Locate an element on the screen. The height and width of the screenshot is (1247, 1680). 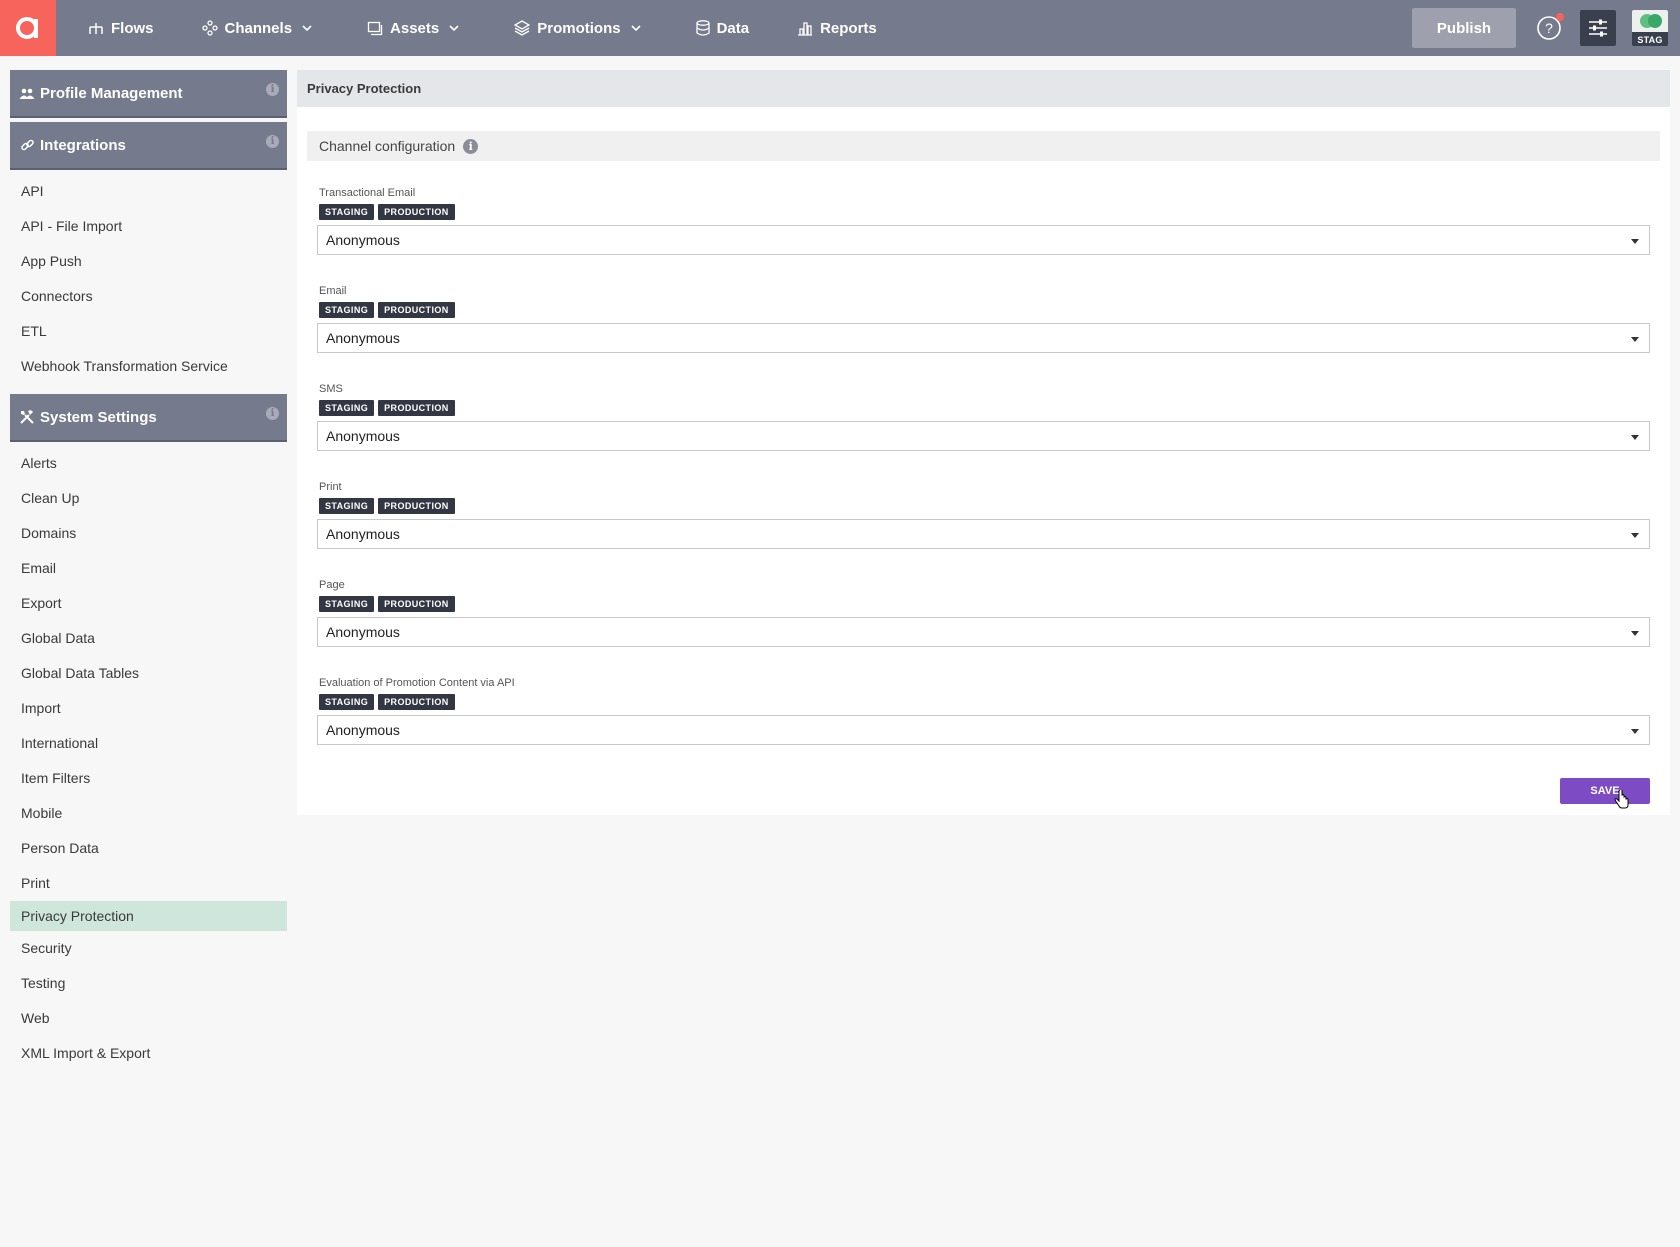
sidebar-item-connectors: Connectors is located at coordinates (148, 296).